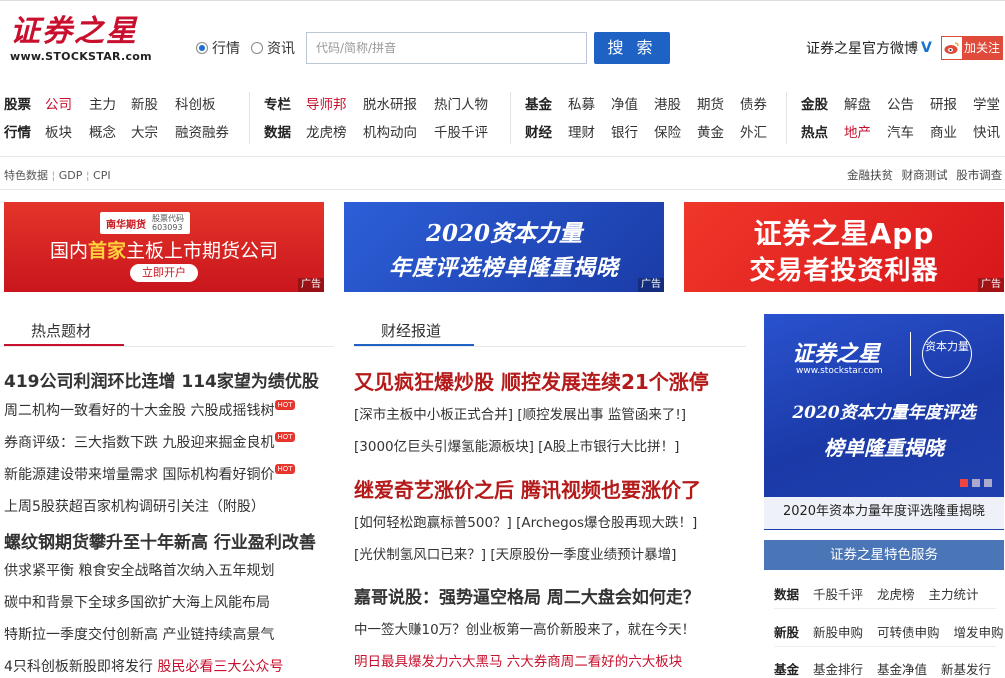 The height and width of the screenshot is (678, 1005). Describe the element at coordinates (527, 488) in the screenshot. I see `news-headline-2: 继爱奇艺涨价之后 腾讯视频也要涨价了` at that location.